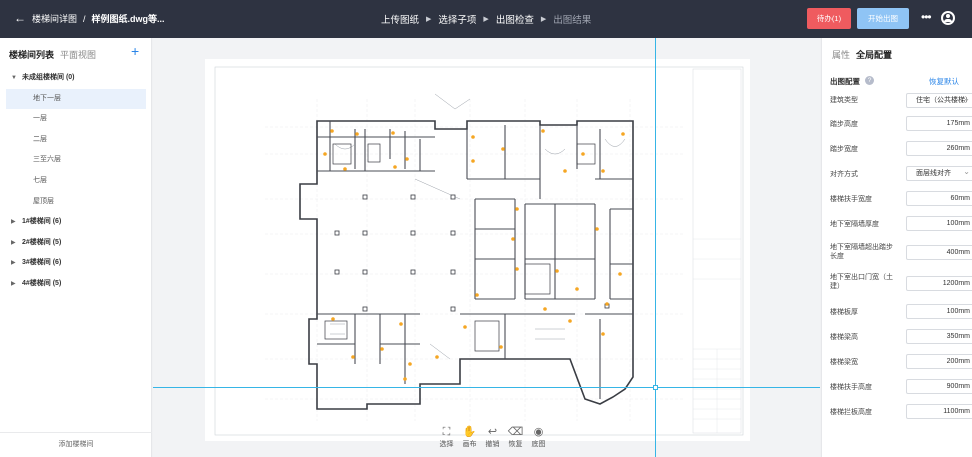  Describe the element at coordinates (400, 19) in the screenshot. I see `step-upload: 上传图纸` at that location.